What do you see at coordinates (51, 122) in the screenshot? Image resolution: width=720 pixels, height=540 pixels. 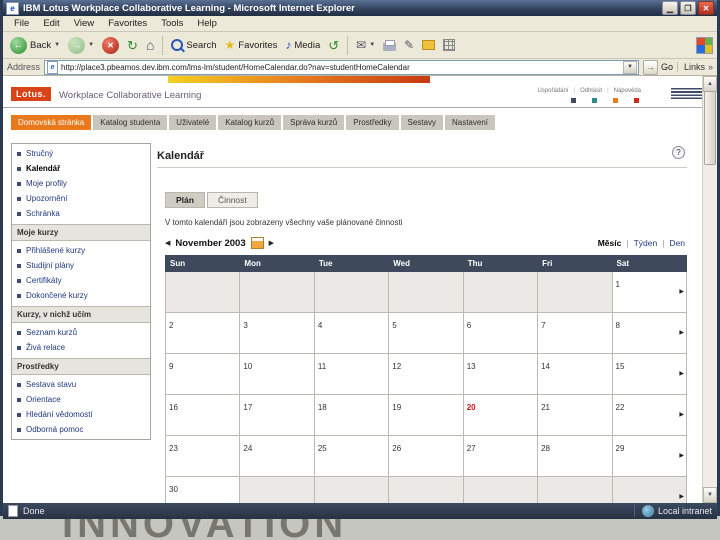 I see `nav-tab-domovska-stranka: Domovská stránka` at bounding box center [51, 122].